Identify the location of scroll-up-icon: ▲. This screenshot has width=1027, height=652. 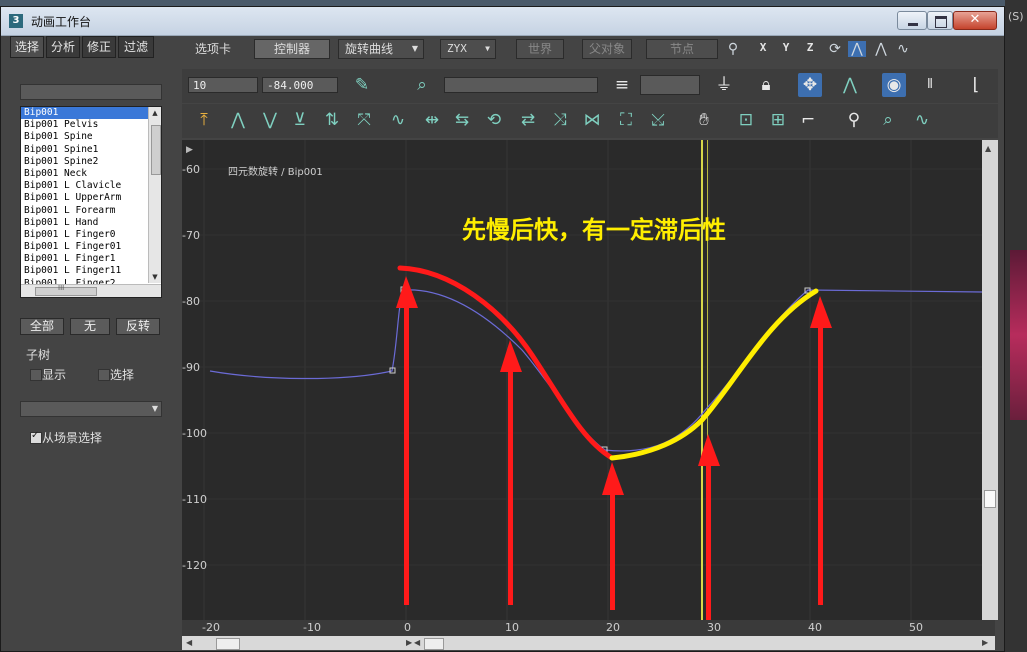
(155, 113).